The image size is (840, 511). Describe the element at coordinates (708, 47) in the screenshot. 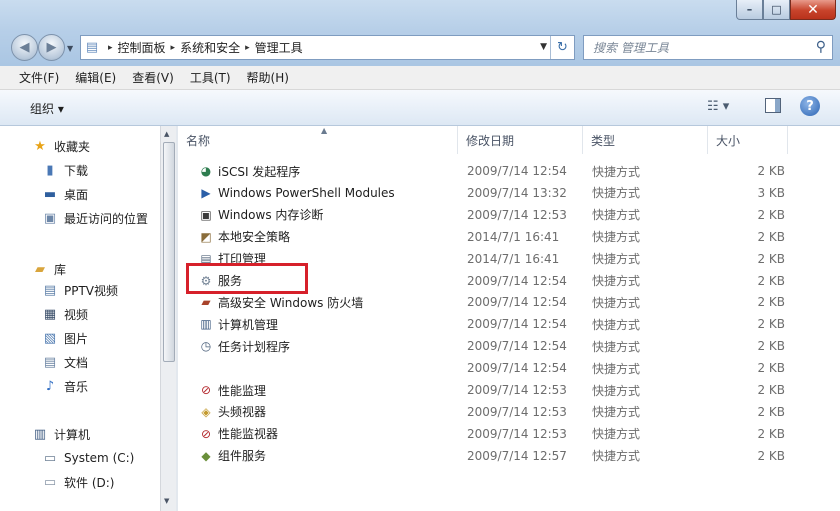

I see `search-input: 搜索 管理工具 ⚲` at that location.